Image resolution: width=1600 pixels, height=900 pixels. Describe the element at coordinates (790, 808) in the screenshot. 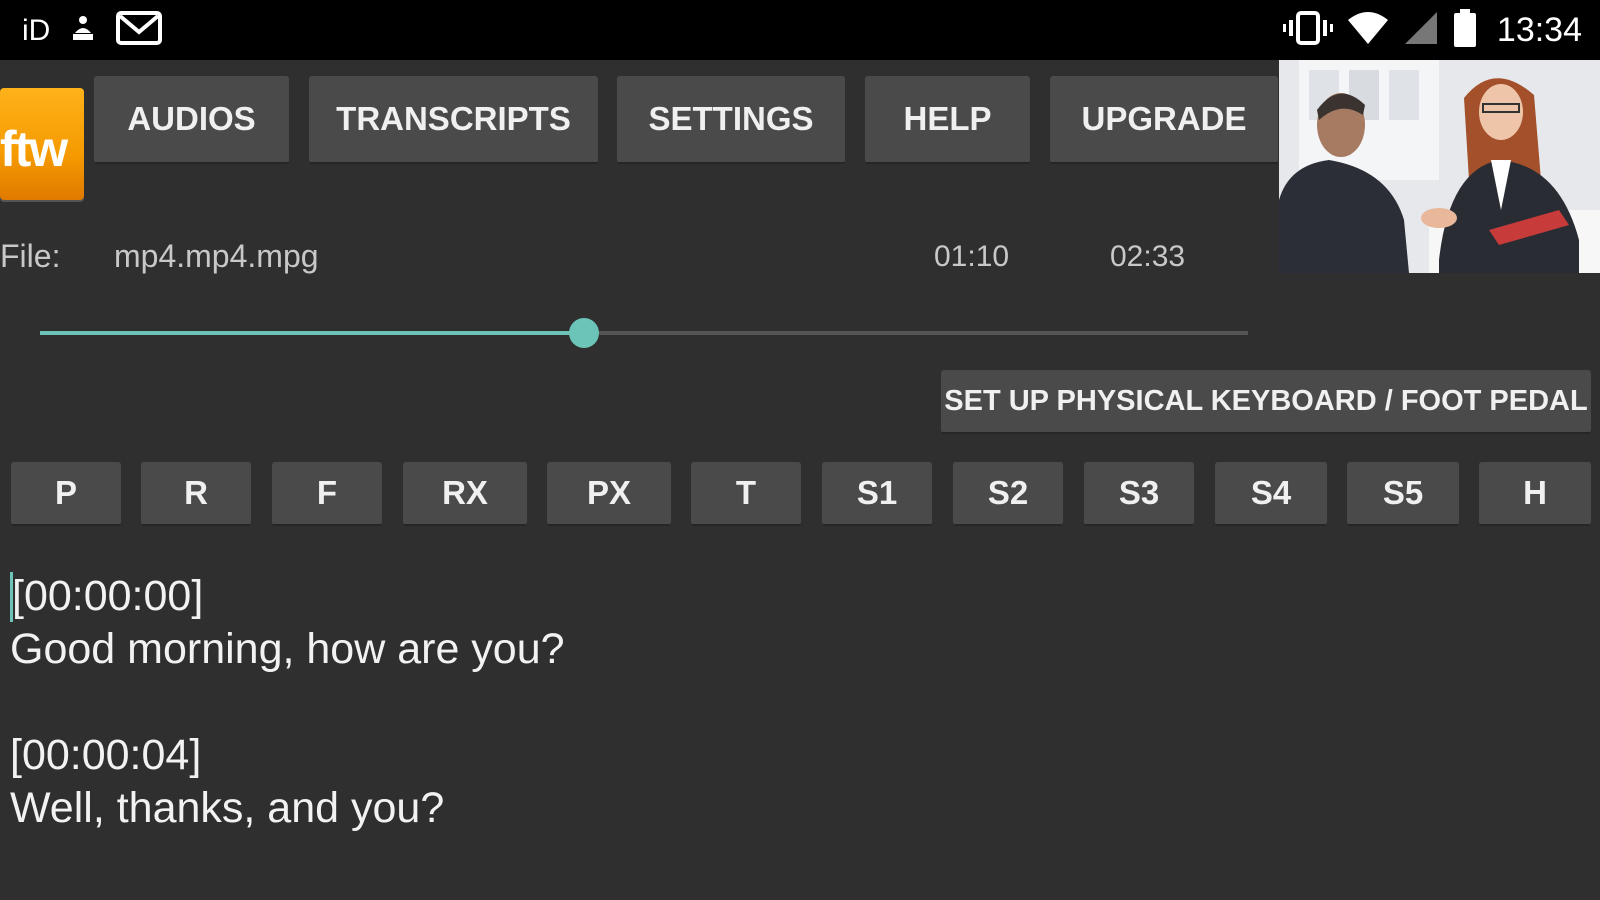

I see `transcript-line: Well, thanks, and you?` at that location.